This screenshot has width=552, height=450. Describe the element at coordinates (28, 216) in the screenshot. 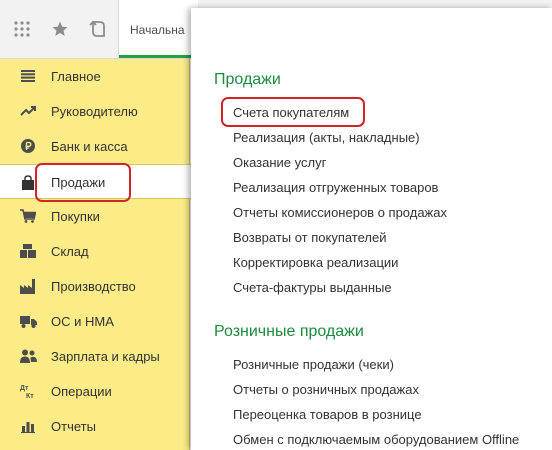

I see `shopping-cart-icon` at that location.